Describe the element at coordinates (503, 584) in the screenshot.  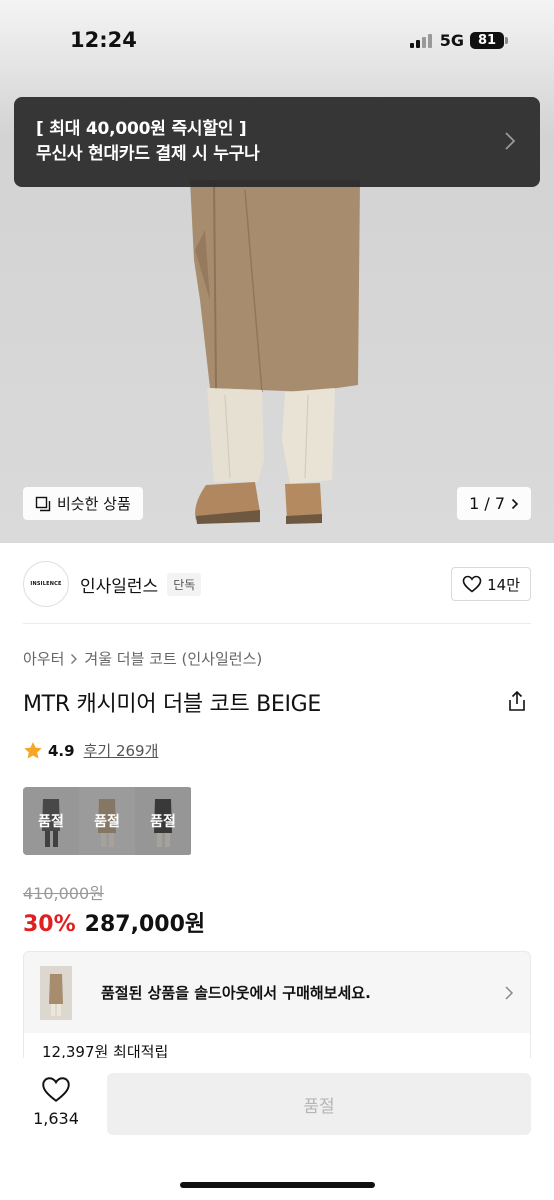
I see `brand-like-count: 14만` at that location.